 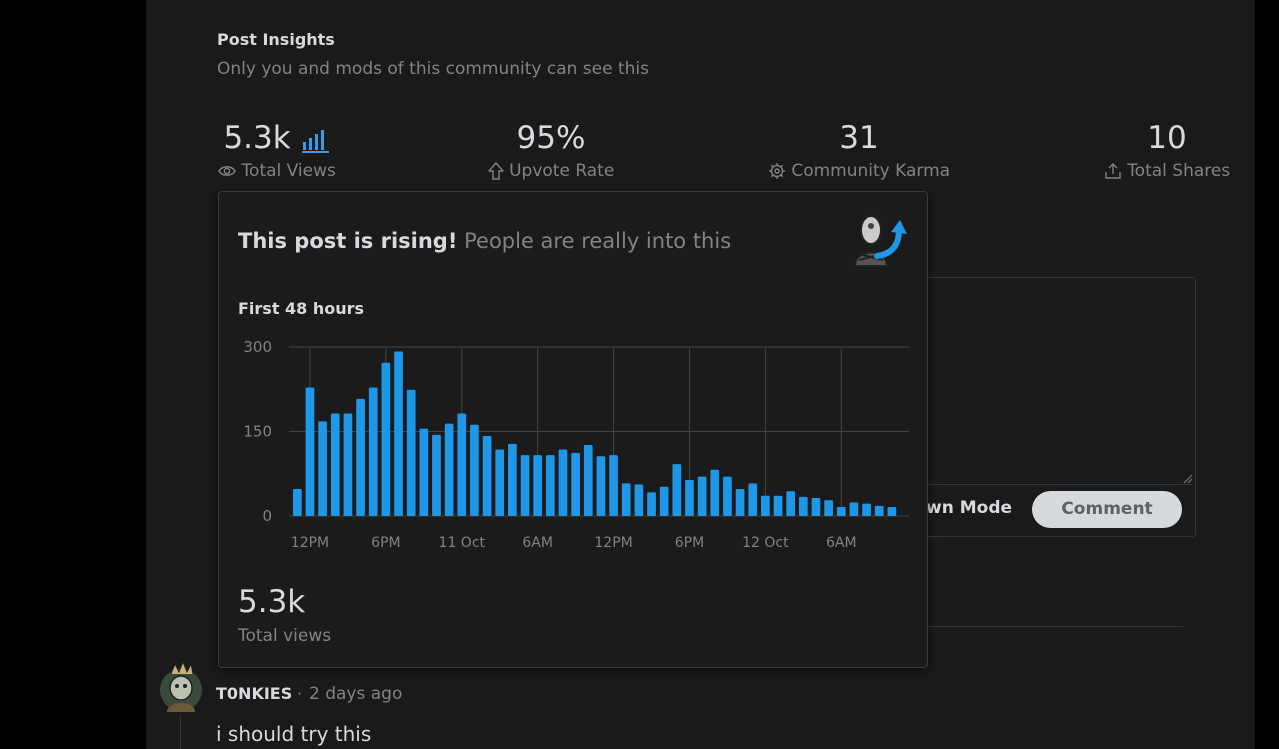 I want to click on eye-icon, so click(x=227, y=171).